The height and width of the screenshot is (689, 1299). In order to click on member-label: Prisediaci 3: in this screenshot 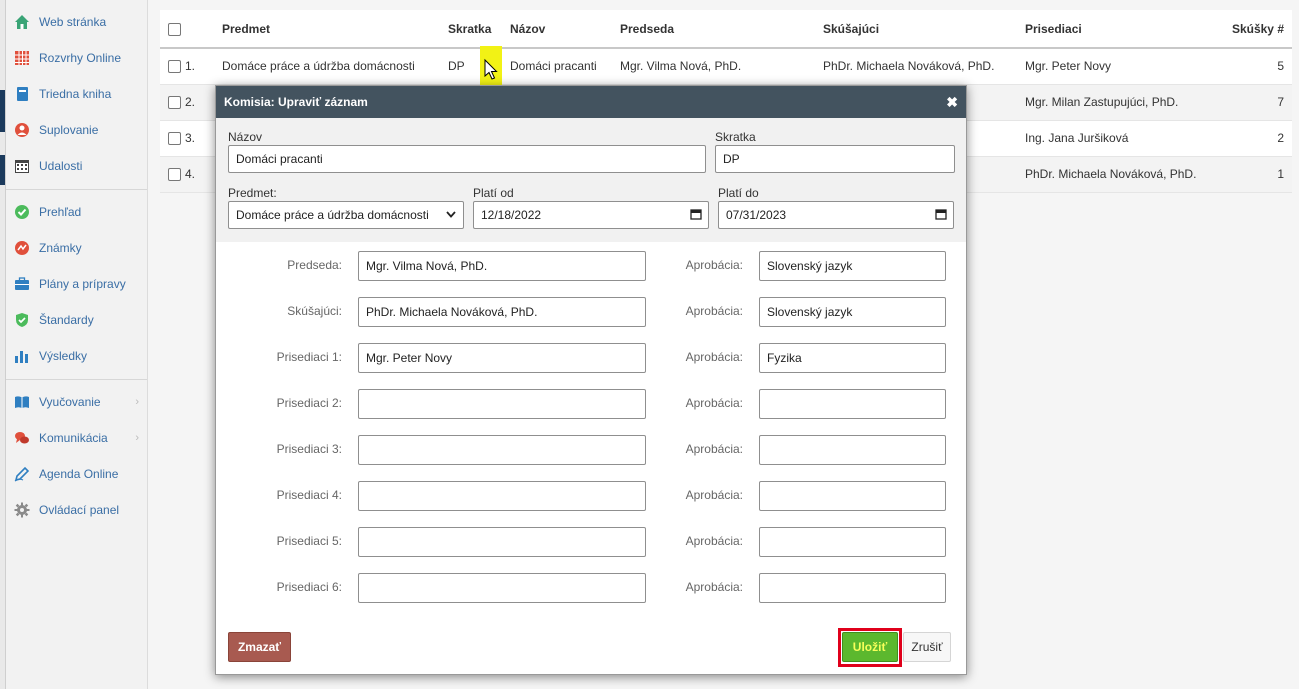, I will do `click(309, 449)`.